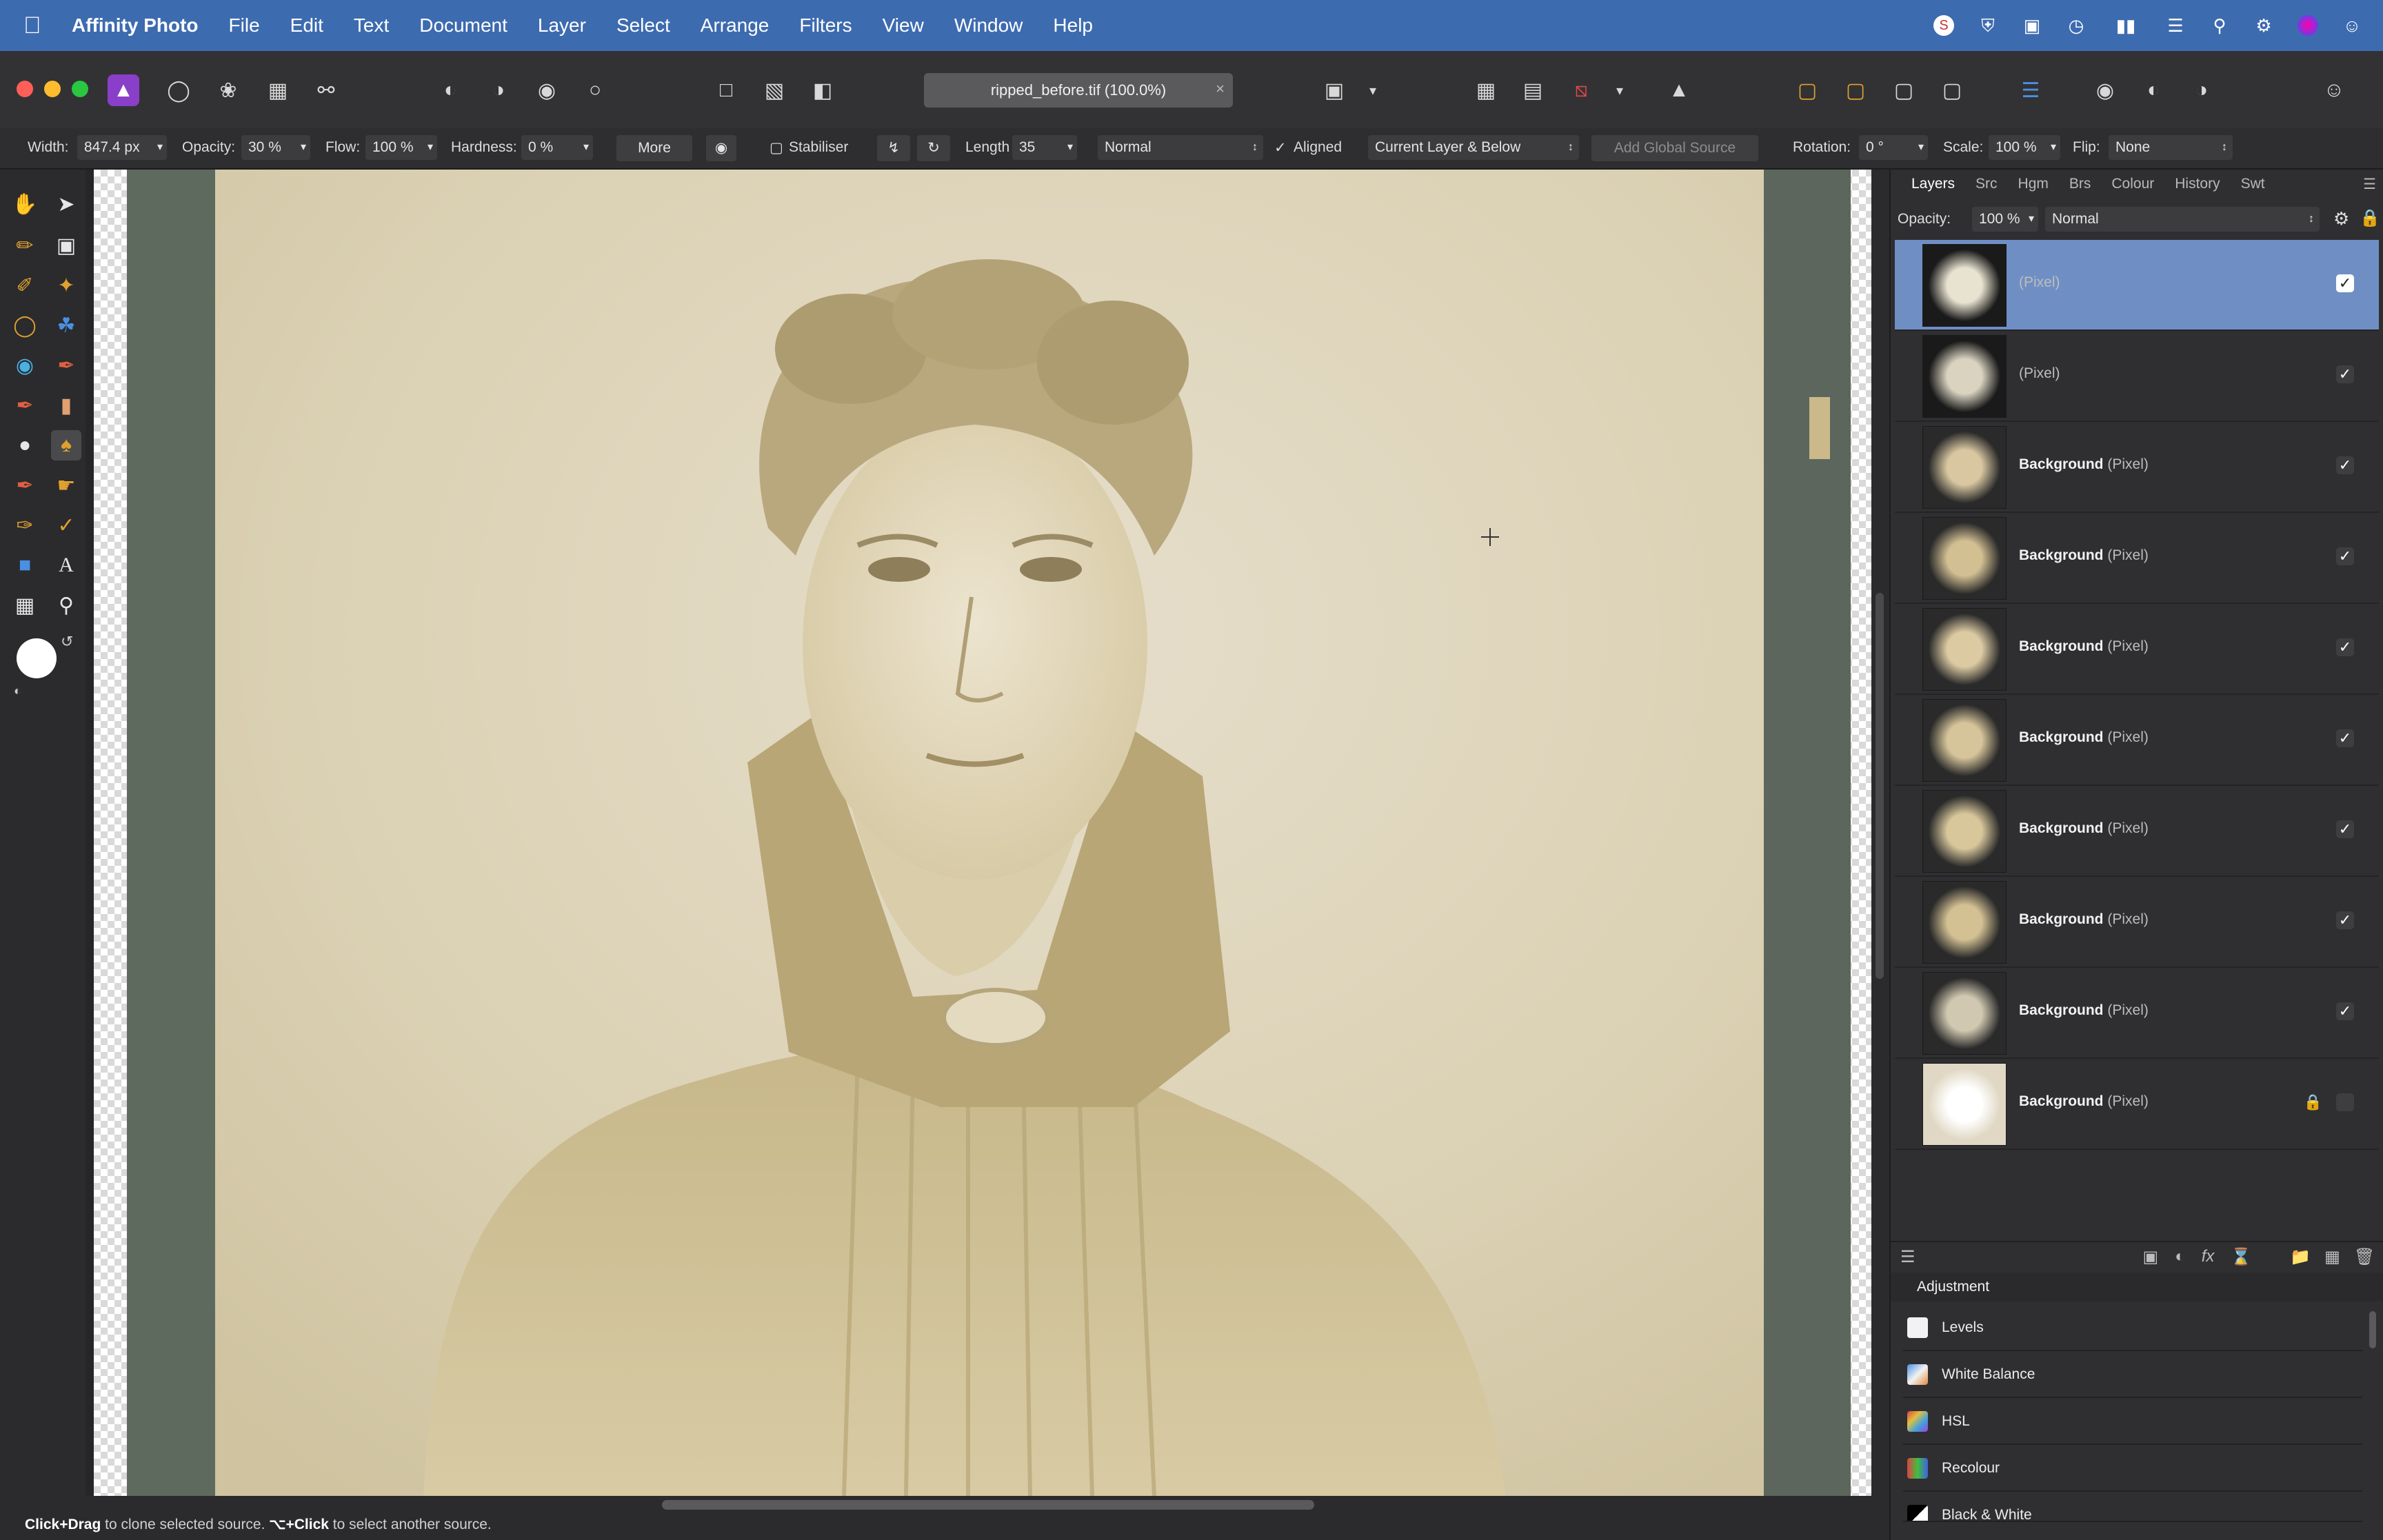 This screenshot has width=2383, height=1540. I want to click on boolean-subtract-icon: ◐, so click(2153, 90).